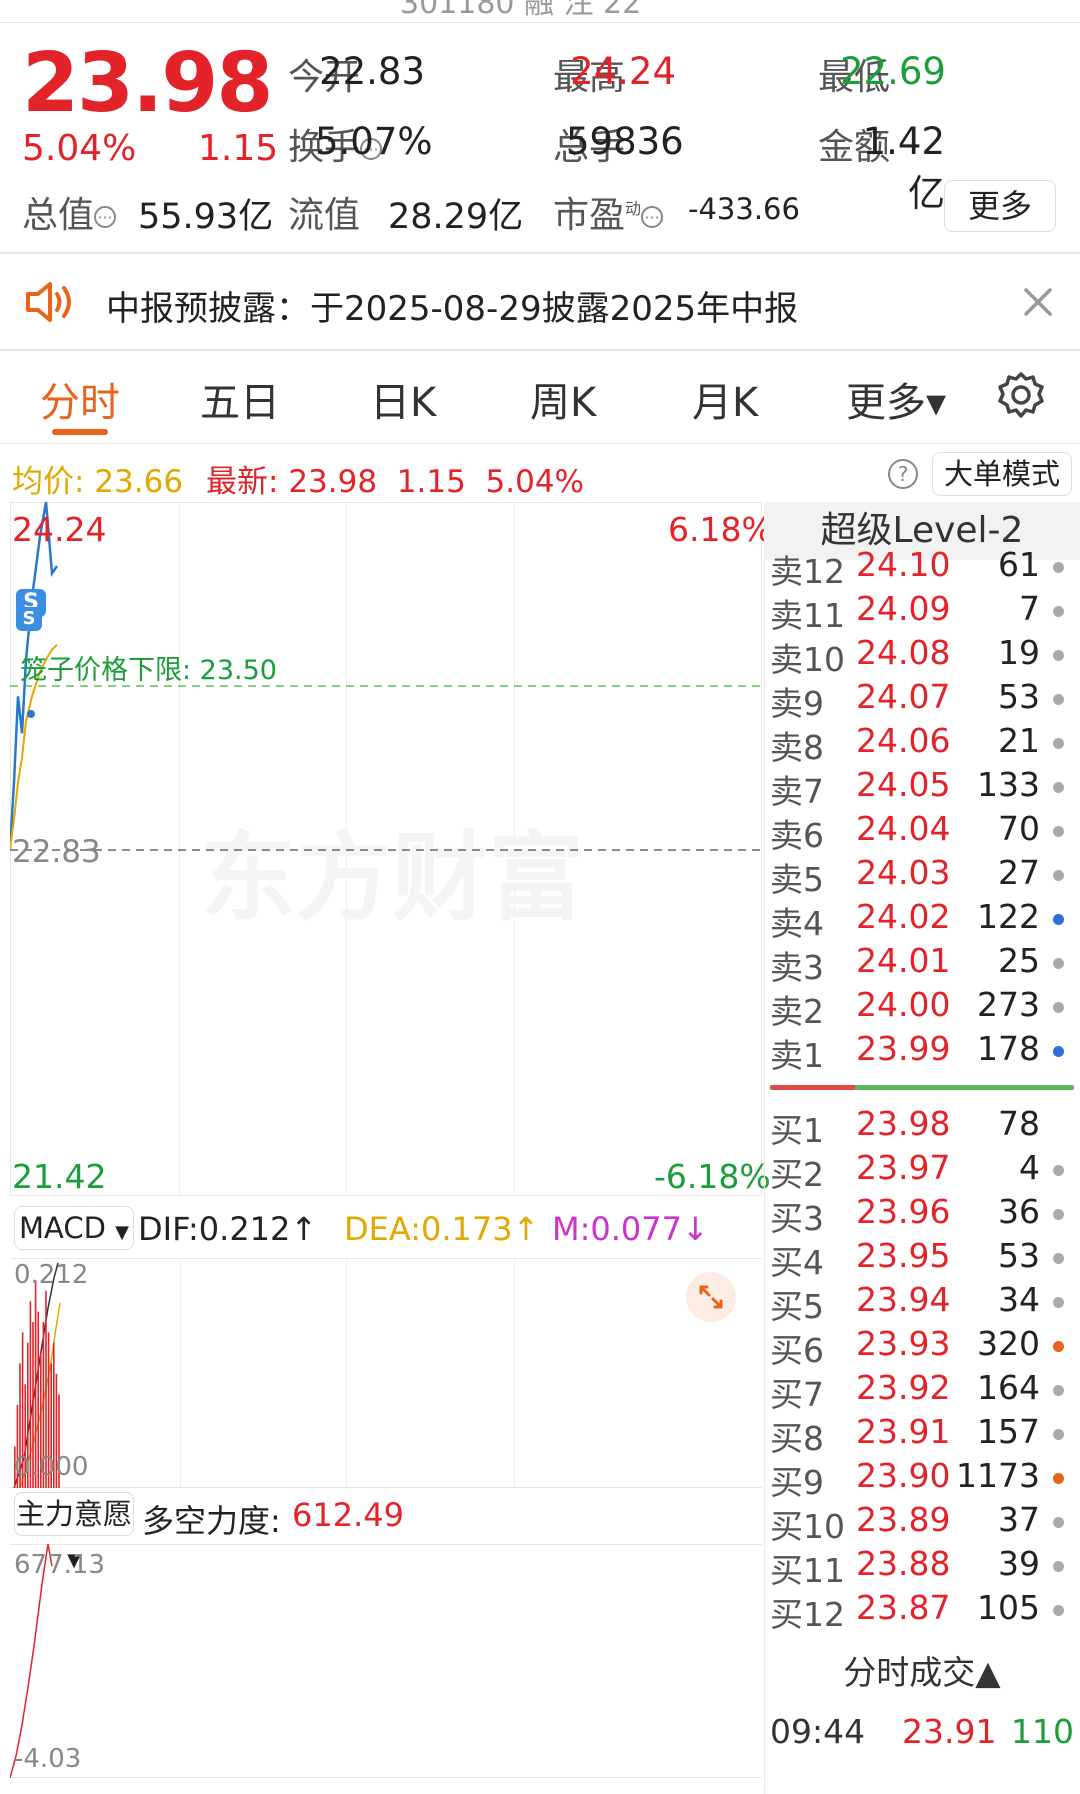 Image resolution: width=1080 pixels, height=1794 pixels. What do you see at coordinates (893, 71) in the screenshot?
I see `stat-value: 22.69` at bounding box center [893, 71].